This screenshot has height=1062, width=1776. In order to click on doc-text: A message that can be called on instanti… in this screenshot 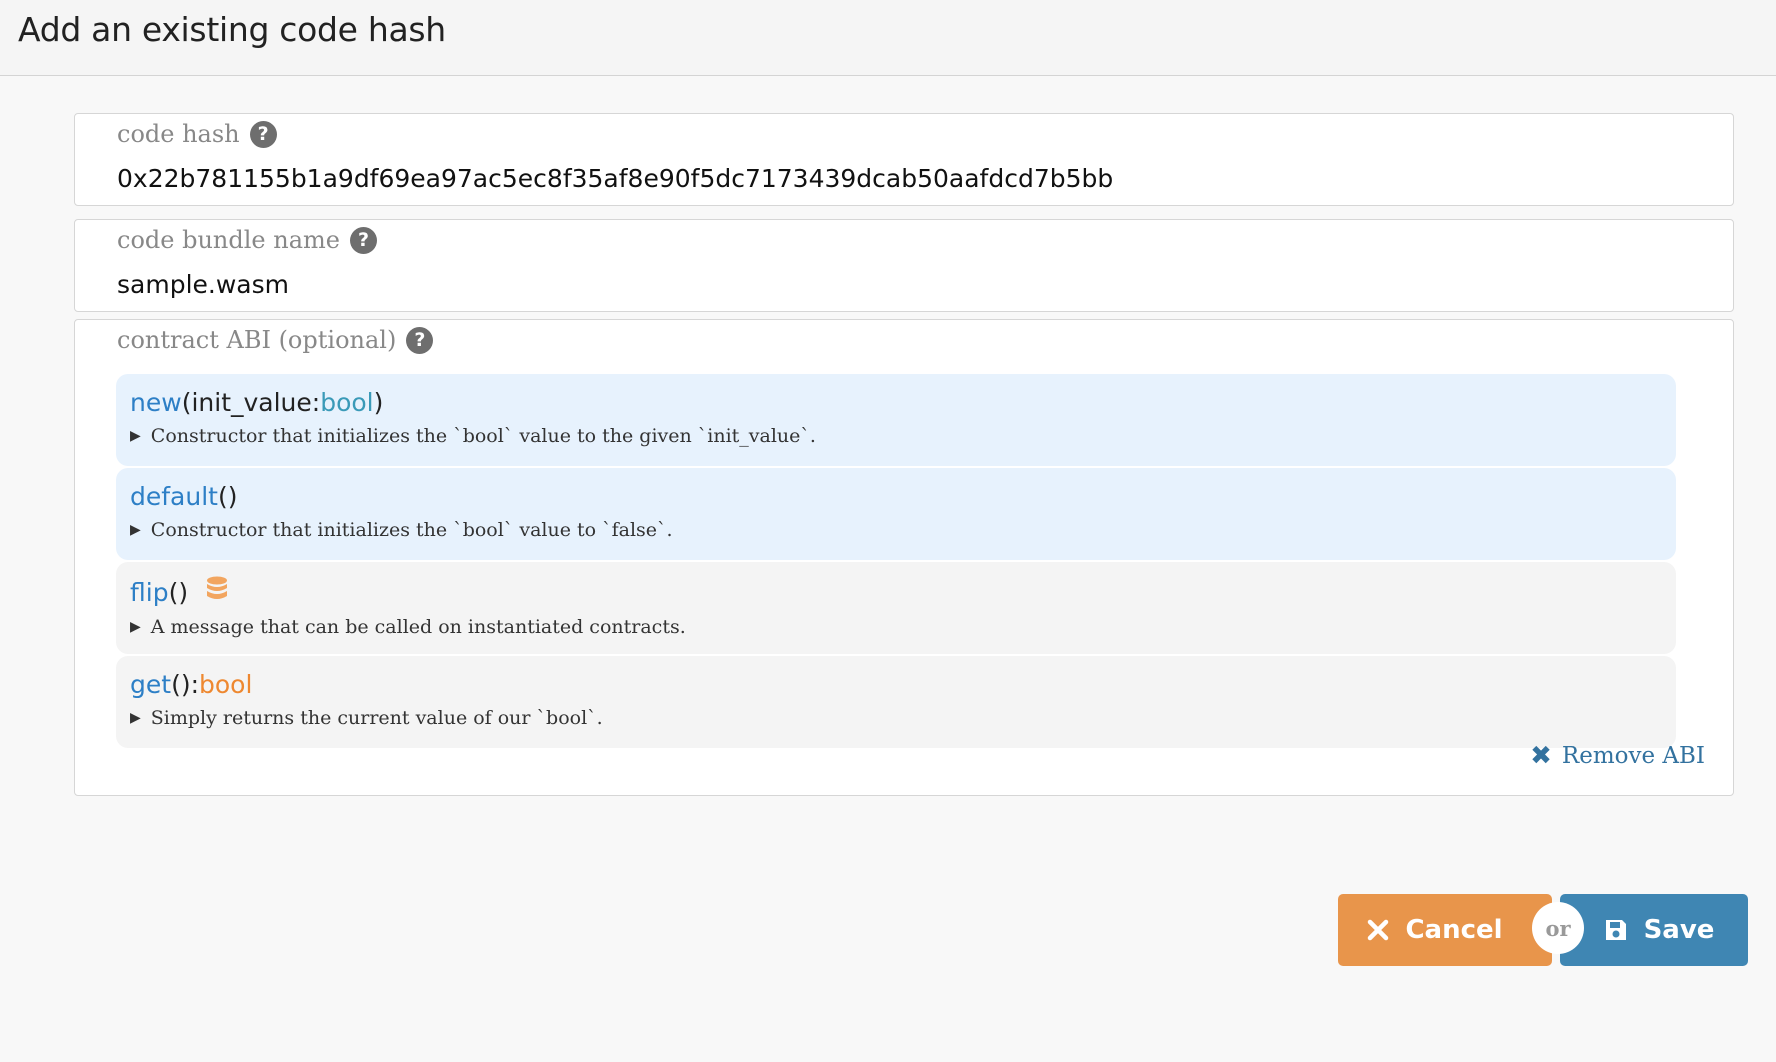, I will do `click(418, 627)`.